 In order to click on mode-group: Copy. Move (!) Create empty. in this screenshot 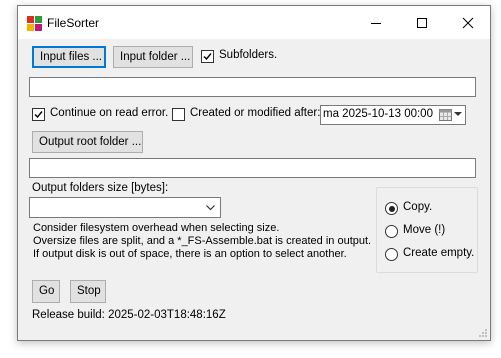, I will do `click(427, 230)`.